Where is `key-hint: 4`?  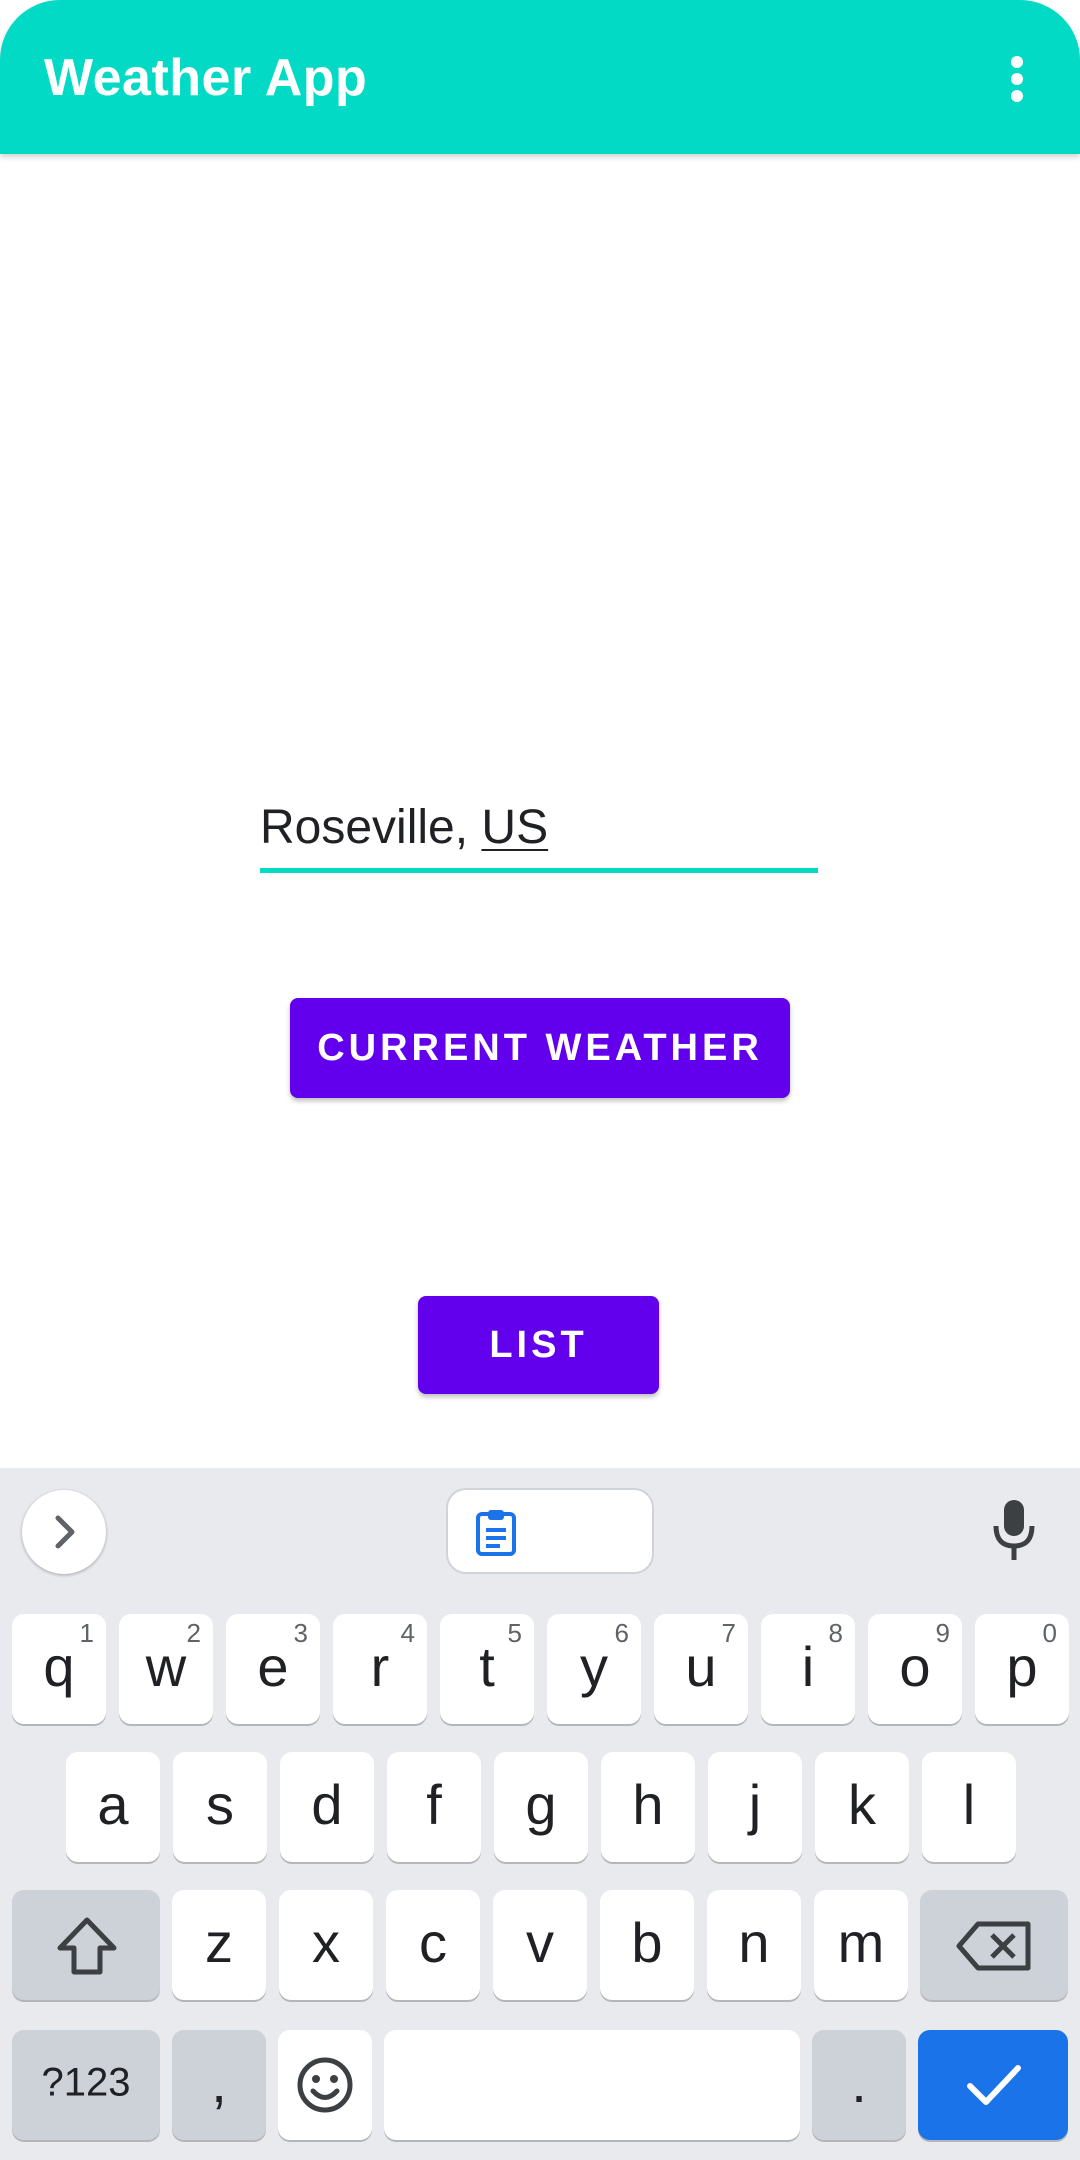 key-hint: 4 is located at coordinates (407, 1633).